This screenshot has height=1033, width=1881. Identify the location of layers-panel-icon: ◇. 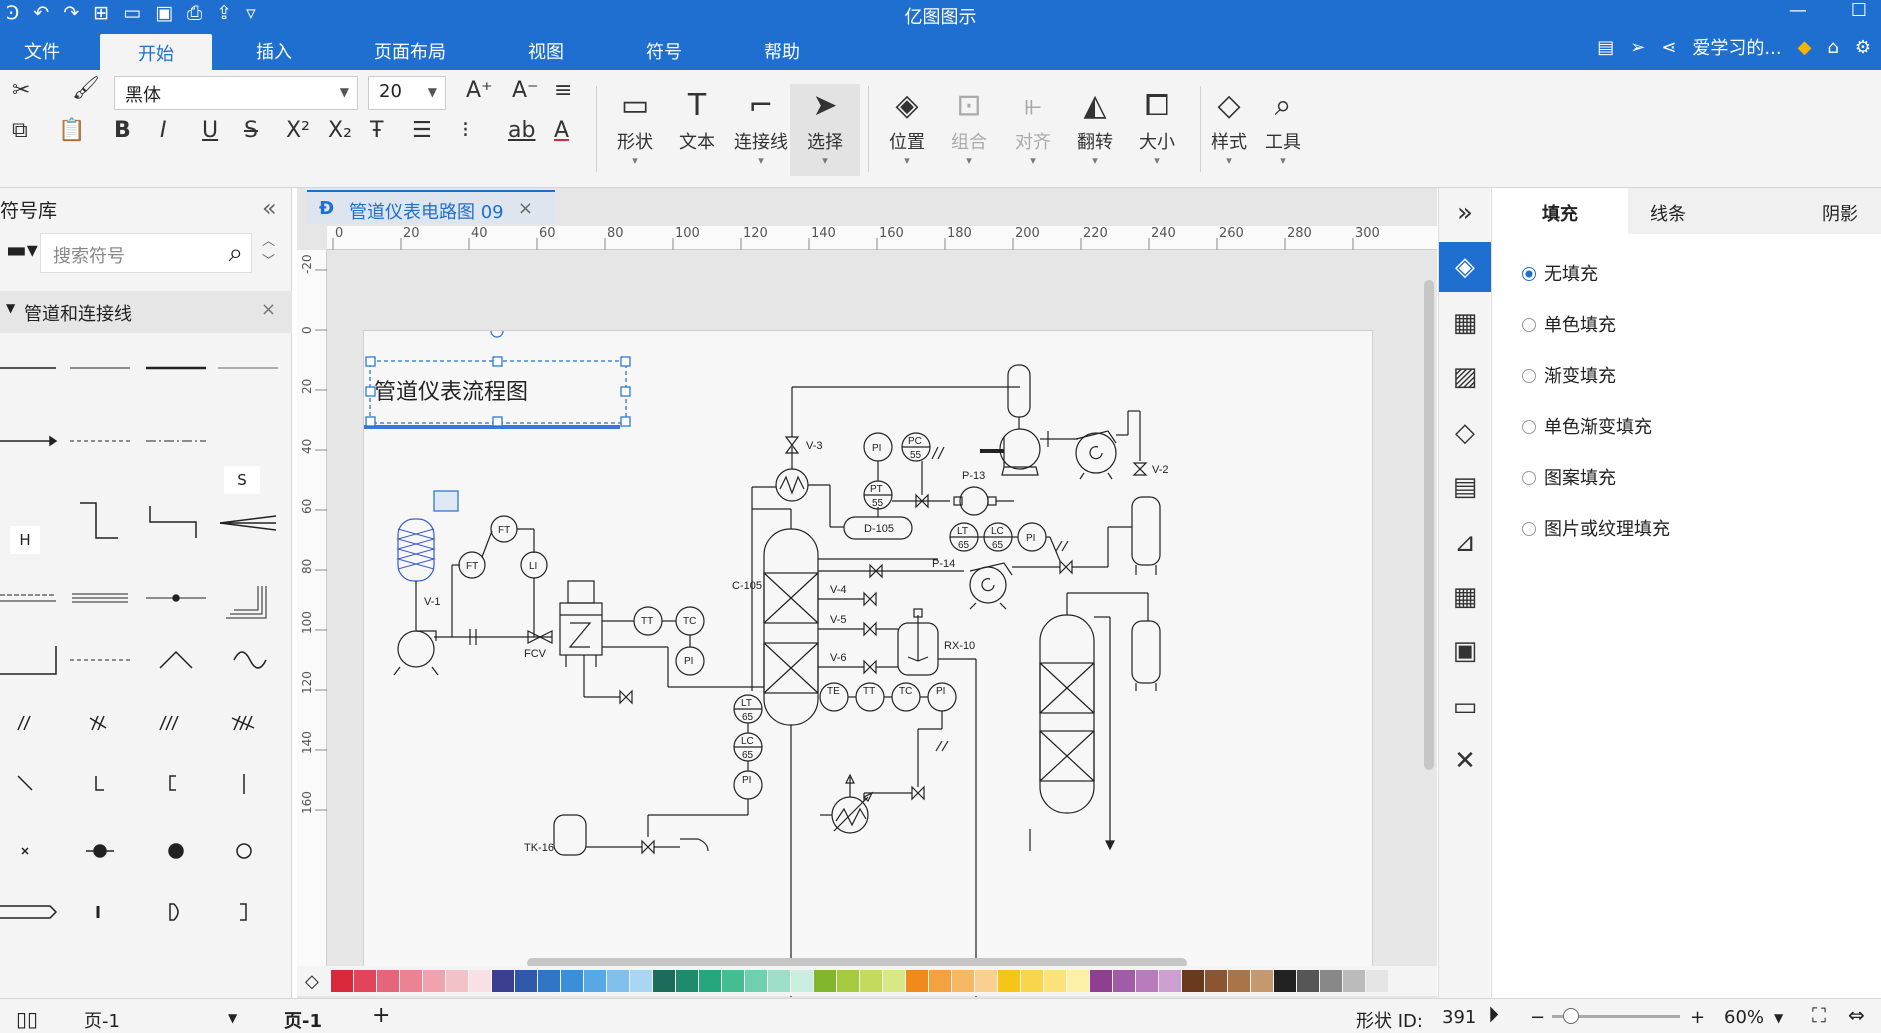
(1465, 433).